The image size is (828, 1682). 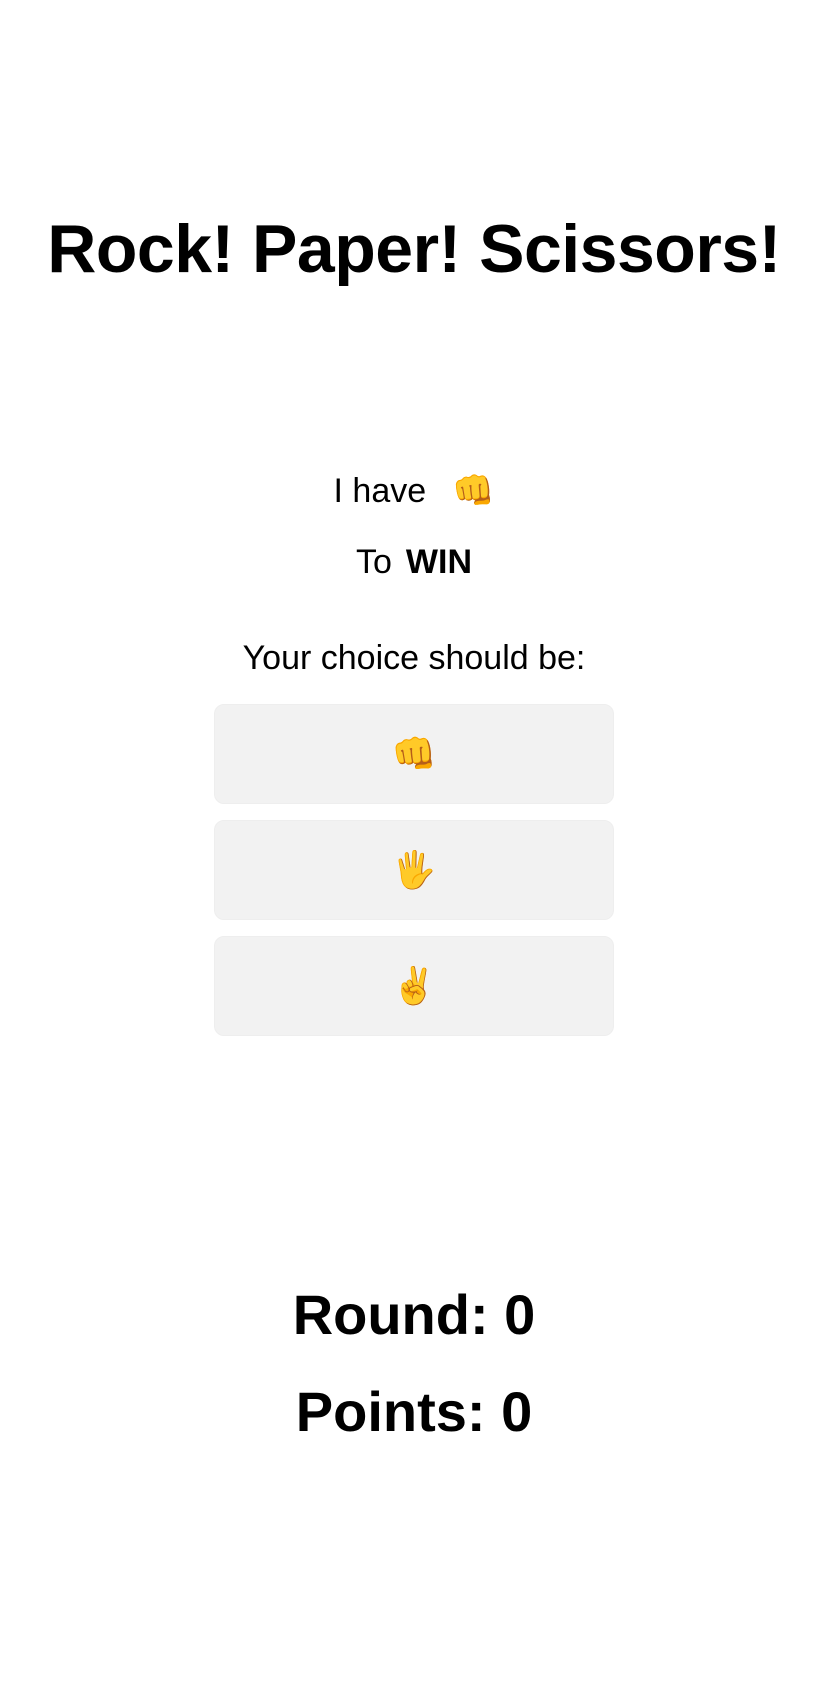 I want to click on points-counter: Points: 0, so click(x=414, y=1411).